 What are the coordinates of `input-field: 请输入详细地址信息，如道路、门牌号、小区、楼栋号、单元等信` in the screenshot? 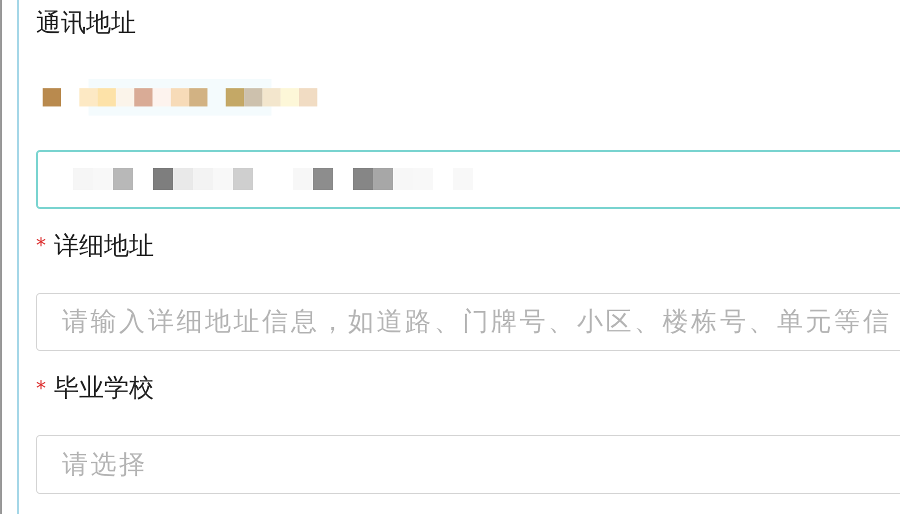 It's located at (468, 322).